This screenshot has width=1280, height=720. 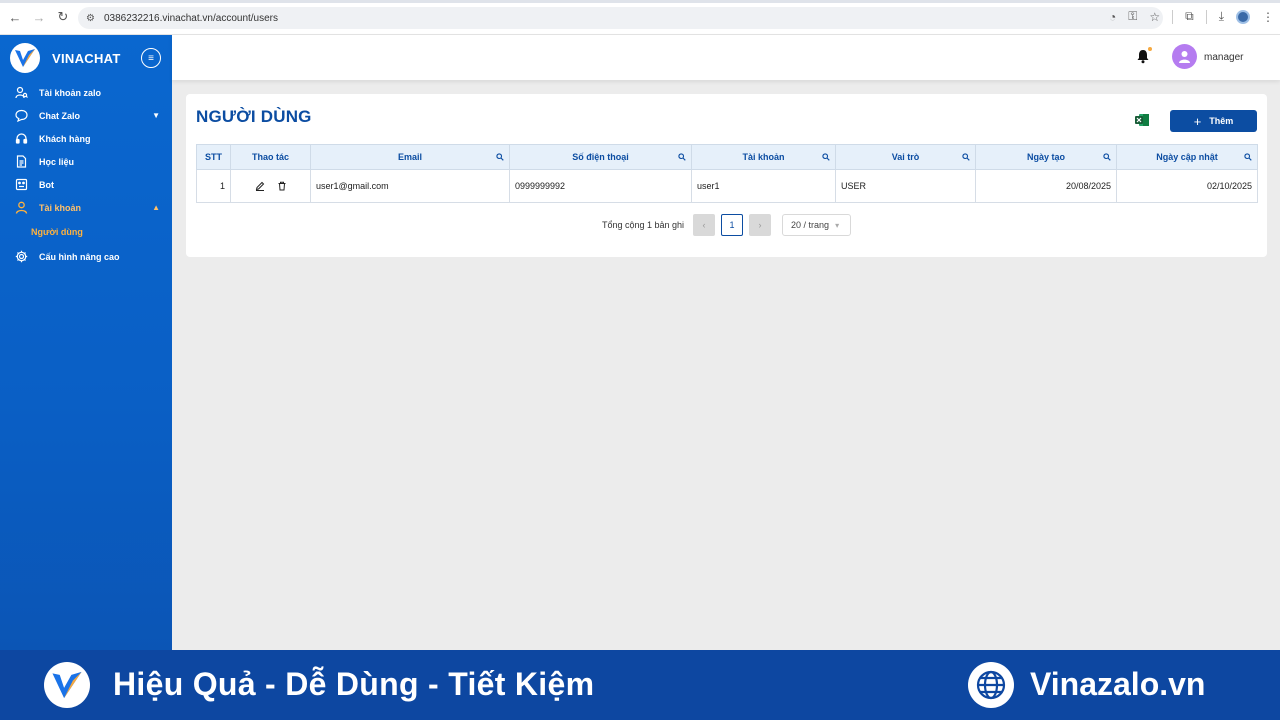 What do you see at coordinates (1132, 16) in the screenshot?
I see `password-key-icon: ⚿` at bounding box center [1132, 16].